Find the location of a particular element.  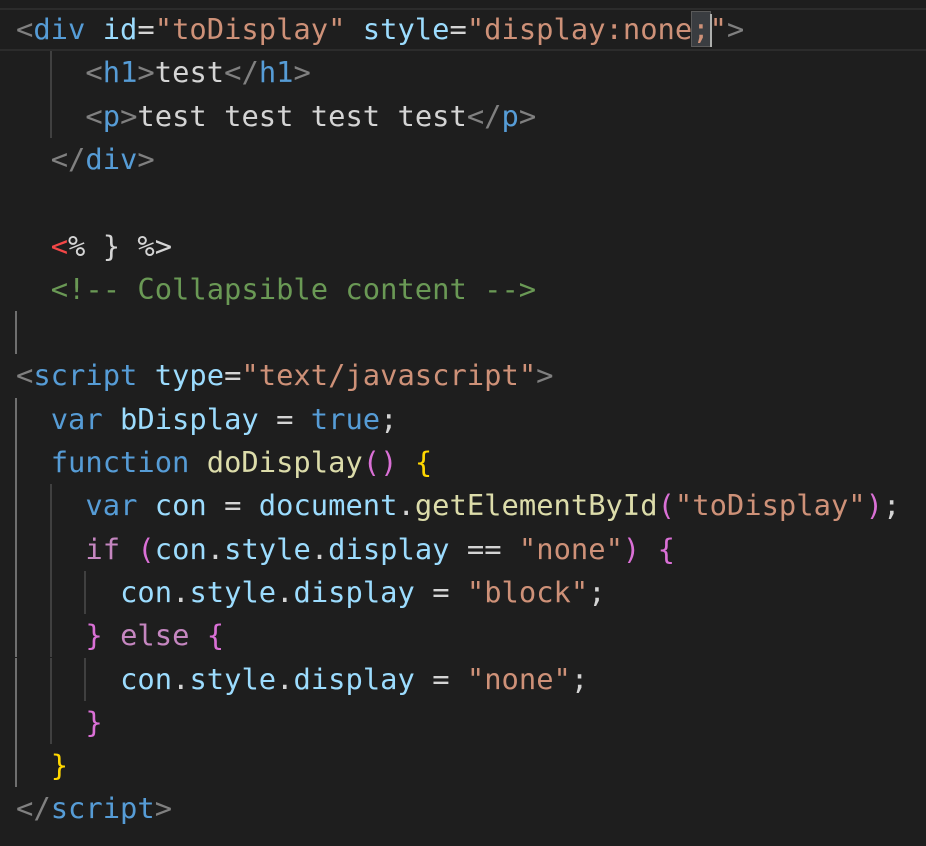

code-token: bDisplay is located at coordinates (189, 418).